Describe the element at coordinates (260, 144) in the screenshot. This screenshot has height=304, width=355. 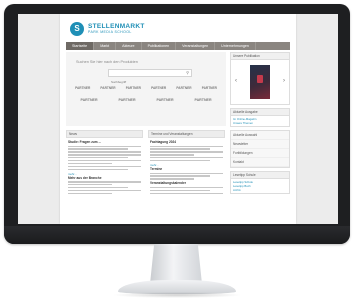
I see `sidebar-item: Newsletter` at that location.